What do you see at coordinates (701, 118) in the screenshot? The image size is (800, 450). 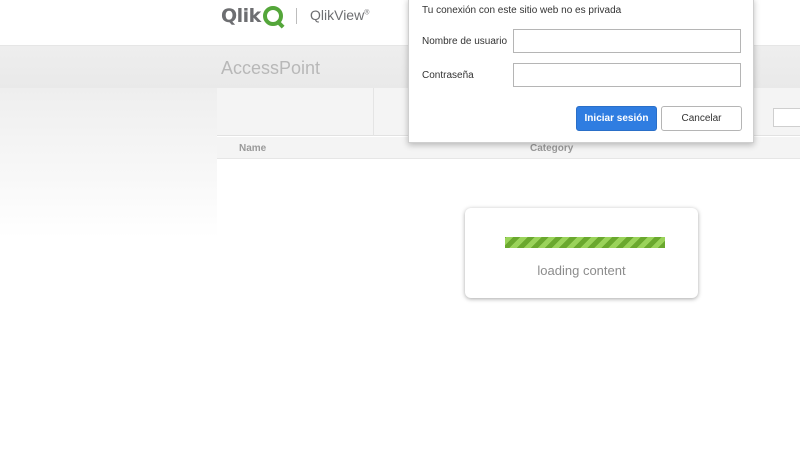 I see `cancel-button: Cancelar` at bounding box center [701, 118].